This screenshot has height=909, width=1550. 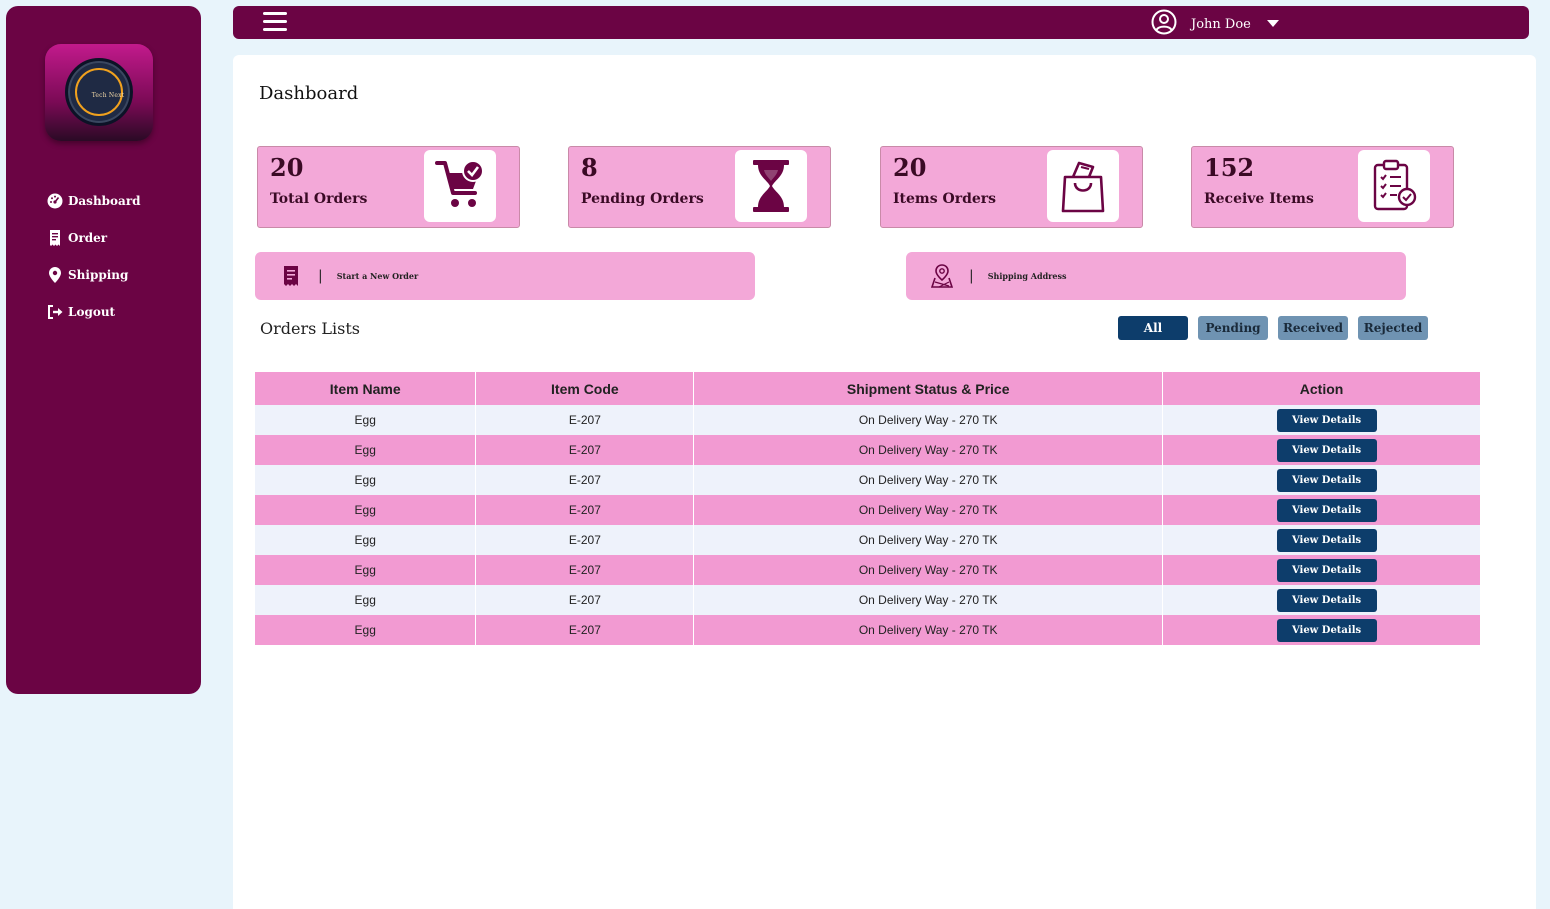 What do you see at coordinates (377, 276) in the screenshot?
I see `action-label: Start a New Order` at bounding box center [377, 276].